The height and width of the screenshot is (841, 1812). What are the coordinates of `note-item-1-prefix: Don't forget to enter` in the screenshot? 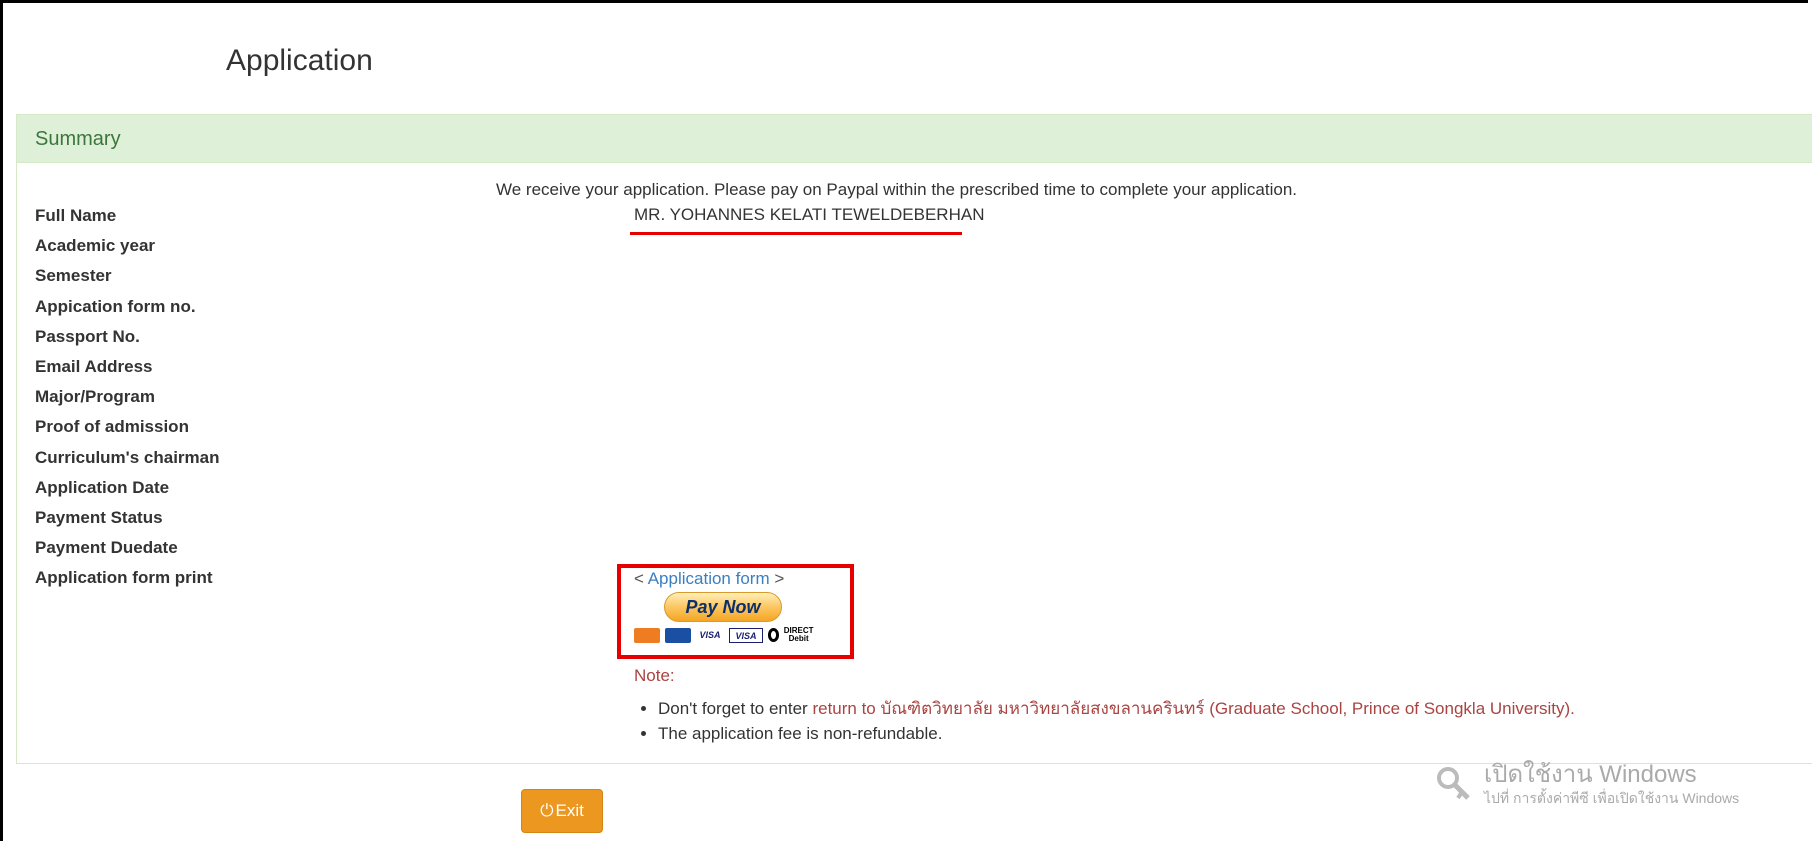 It's located at (735, 708).